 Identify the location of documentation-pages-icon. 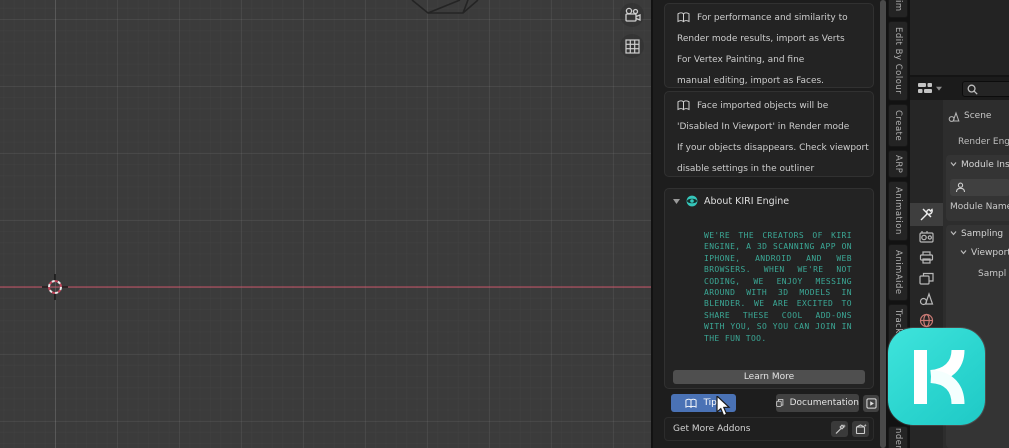
(780, 403).